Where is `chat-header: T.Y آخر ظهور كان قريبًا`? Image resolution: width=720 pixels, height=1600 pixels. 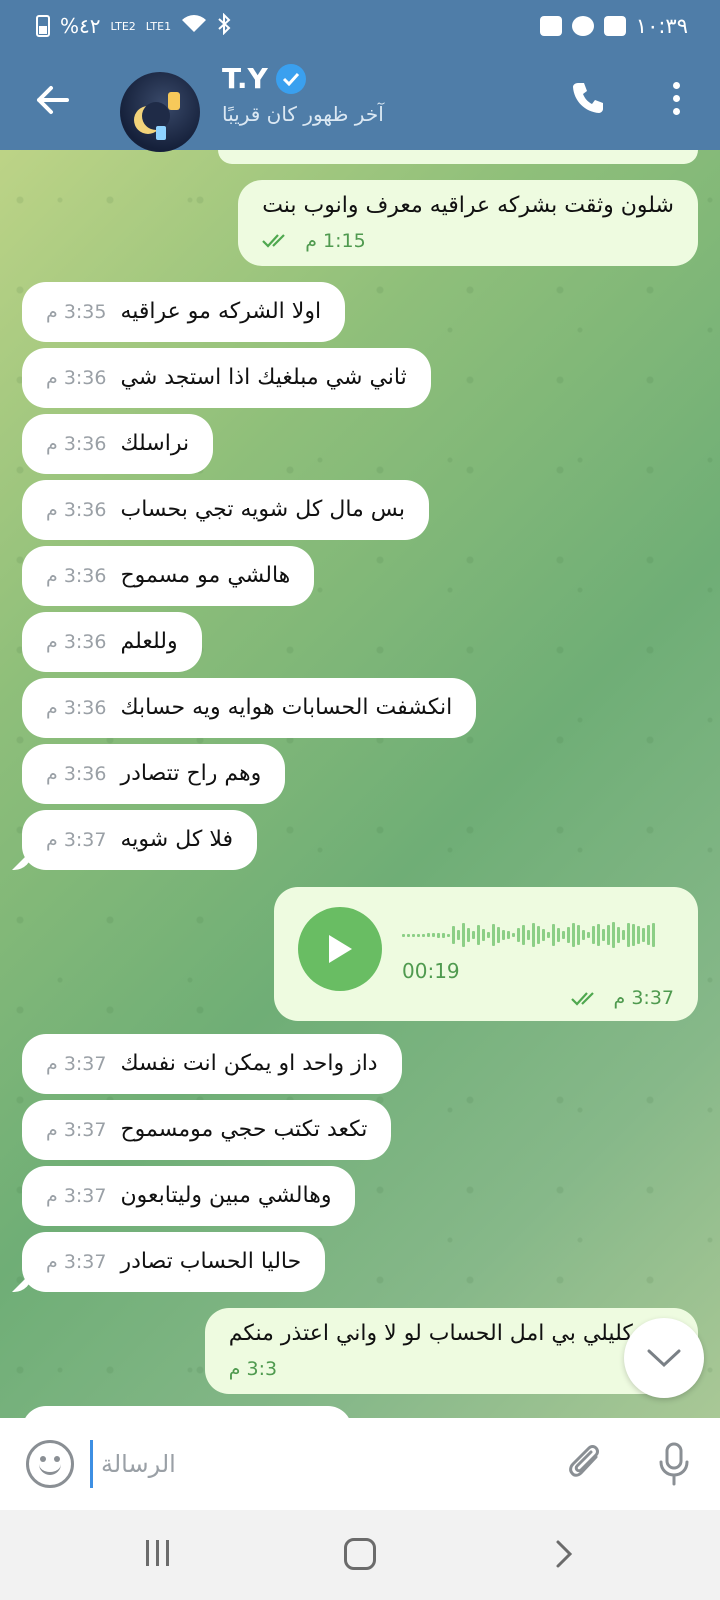
chat-header: T.Y آخر ظهور كان قريبًا is located at coordinates (360, 102).